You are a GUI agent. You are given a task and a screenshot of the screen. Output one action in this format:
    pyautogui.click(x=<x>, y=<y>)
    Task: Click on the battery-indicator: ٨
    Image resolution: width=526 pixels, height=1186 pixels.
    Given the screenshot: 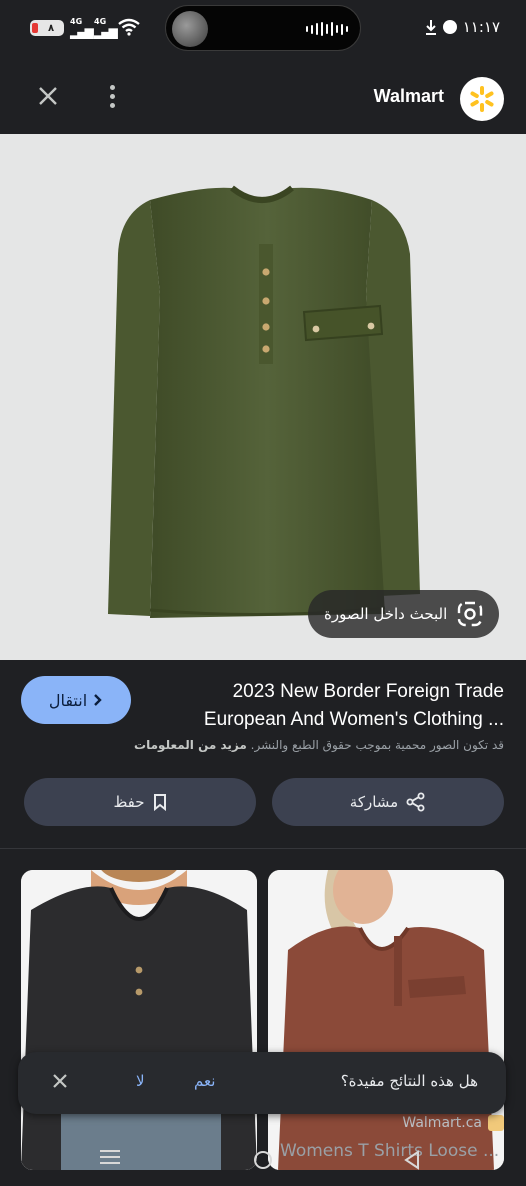 What is the action you would take?
    pyautogui.click(x=47, y=28)
    